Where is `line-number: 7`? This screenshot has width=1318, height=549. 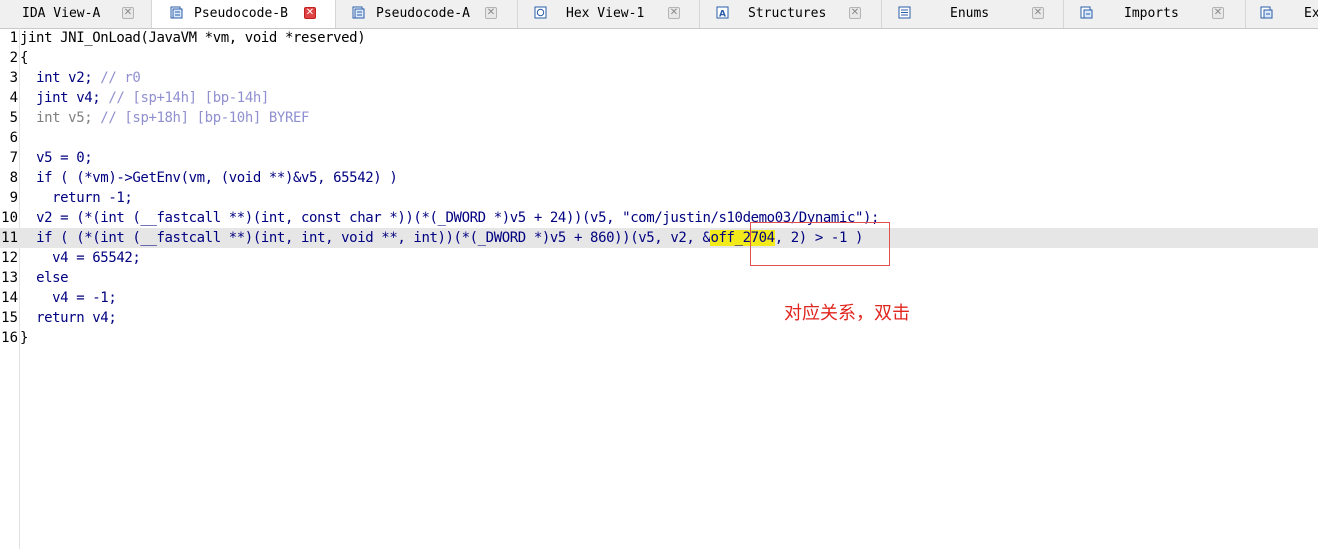
line-number: 7 is located at coordinates (13, 158).